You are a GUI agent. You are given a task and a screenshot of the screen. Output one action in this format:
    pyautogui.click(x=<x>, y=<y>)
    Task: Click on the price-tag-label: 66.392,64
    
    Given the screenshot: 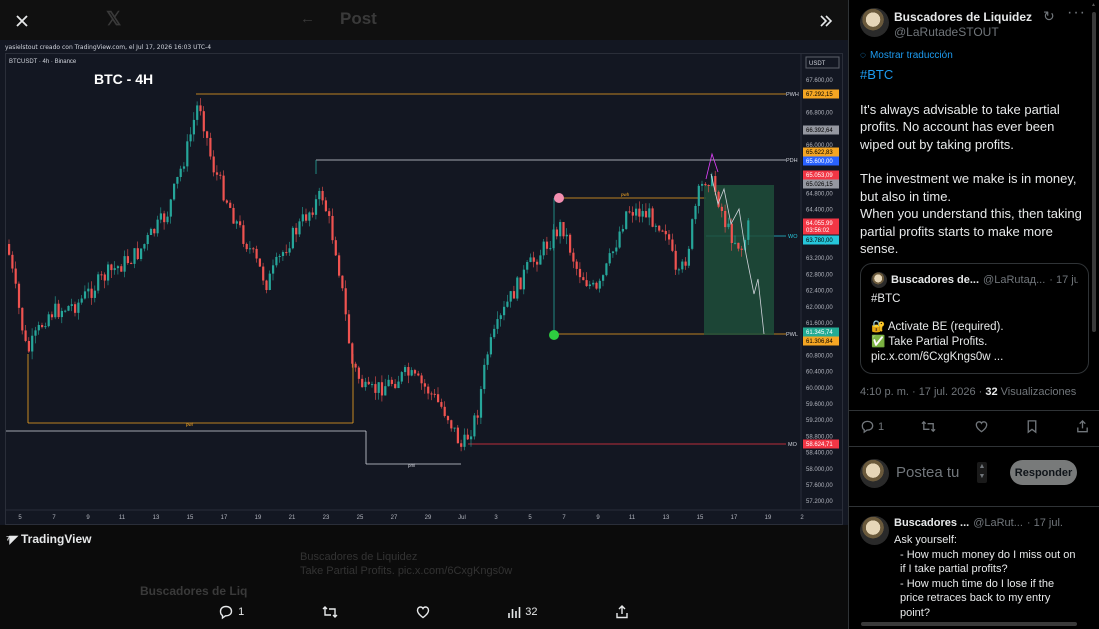 What is the action you would take?
    pyautogui.click(x=819, y=131)
    